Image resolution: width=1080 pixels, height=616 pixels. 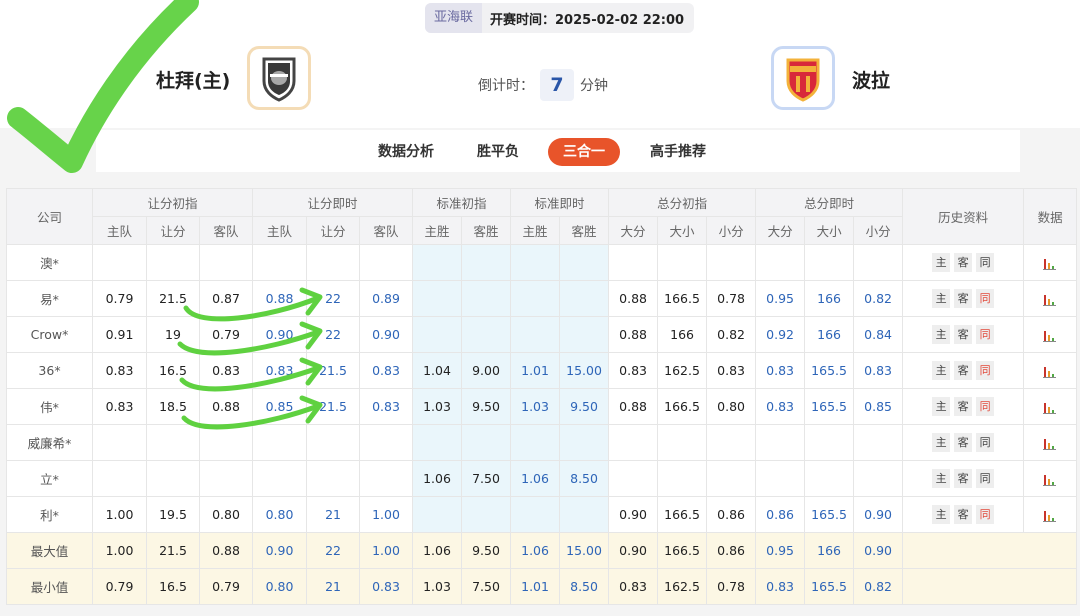 What do you see at coordinates (542, 442) in the screenshot?
I see `table-row: 威廉希* 主客同` at bounding box center [542, 442].